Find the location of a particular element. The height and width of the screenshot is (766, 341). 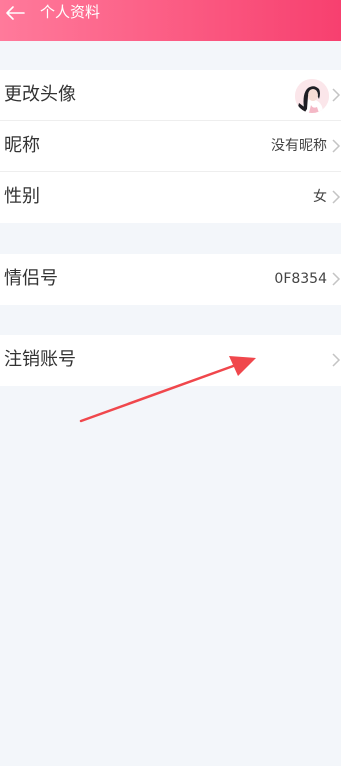

change-avatar-row: 更改头像 is located at coordinates (170, 95).